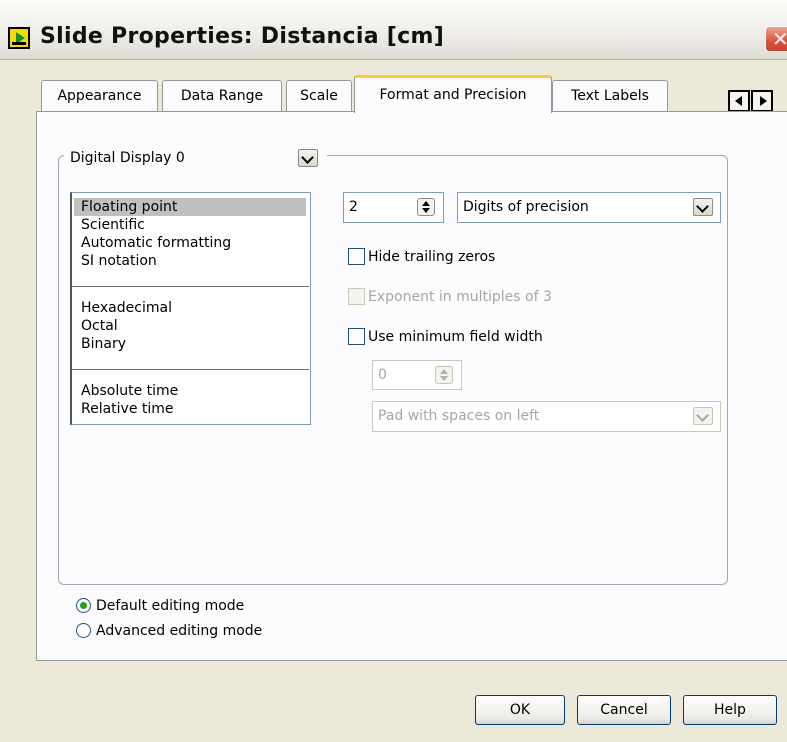  Describe the element at coordinates (222, 96) in the screenshot. I see `tab-data-range: Data Range` at that location.